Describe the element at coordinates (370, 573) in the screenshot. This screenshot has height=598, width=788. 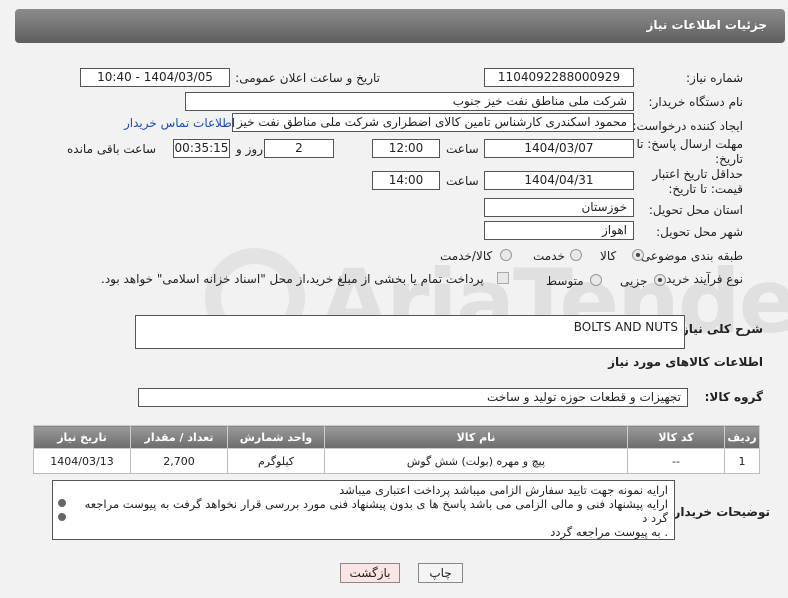
I see `back-button: بازگشت` at that location.